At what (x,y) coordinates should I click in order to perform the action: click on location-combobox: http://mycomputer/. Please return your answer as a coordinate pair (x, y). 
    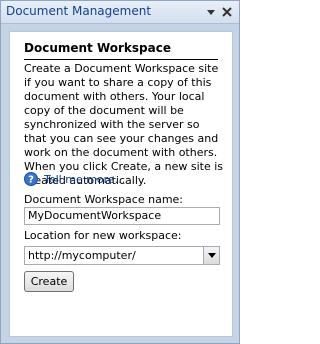
    Looking at the image, I should click on (122, 255).